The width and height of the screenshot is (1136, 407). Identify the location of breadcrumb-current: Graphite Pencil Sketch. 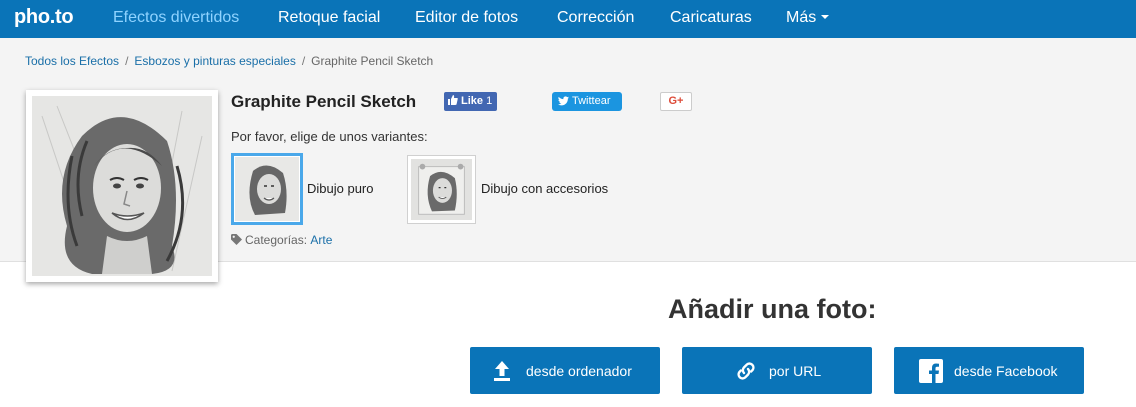
(372, 61).